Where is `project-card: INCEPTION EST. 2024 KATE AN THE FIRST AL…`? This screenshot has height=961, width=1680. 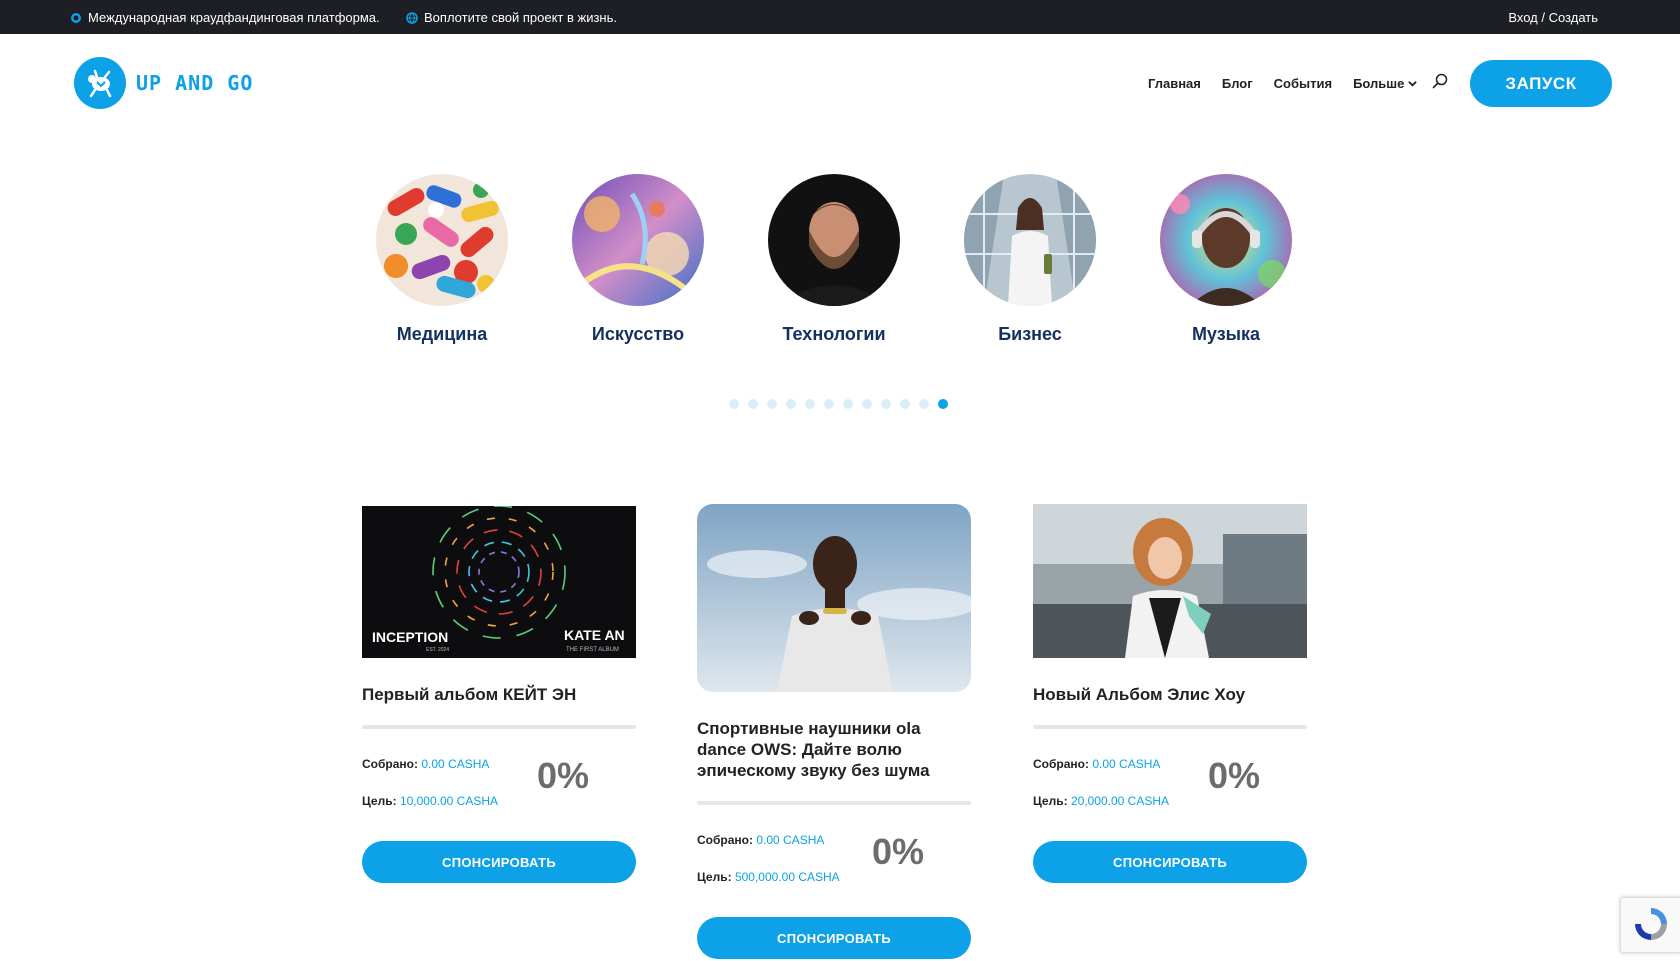 project-card: INCEPTION EST. 2024 KATE AN THE FIRST AL… is located at coordinates (499, 694).